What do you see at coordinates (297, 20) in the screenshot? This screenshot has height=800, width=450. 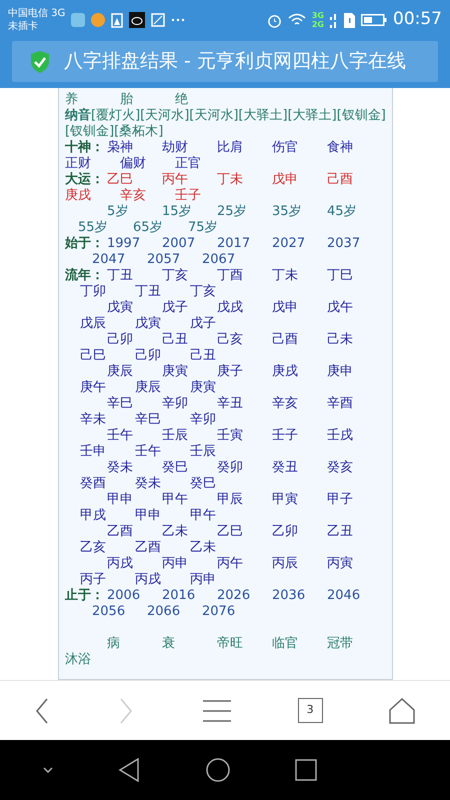 I see `wifi-icon` at bounding box center [297, 20].